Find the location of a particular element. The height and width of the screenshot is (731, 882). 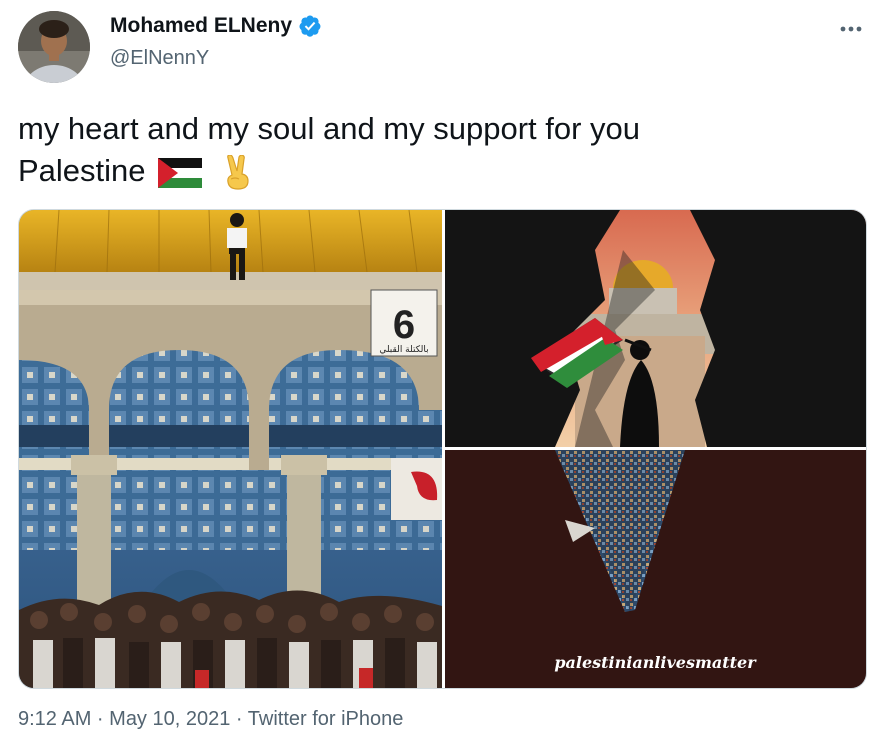

victory-hand-icon is located at coordinates (237, 172).